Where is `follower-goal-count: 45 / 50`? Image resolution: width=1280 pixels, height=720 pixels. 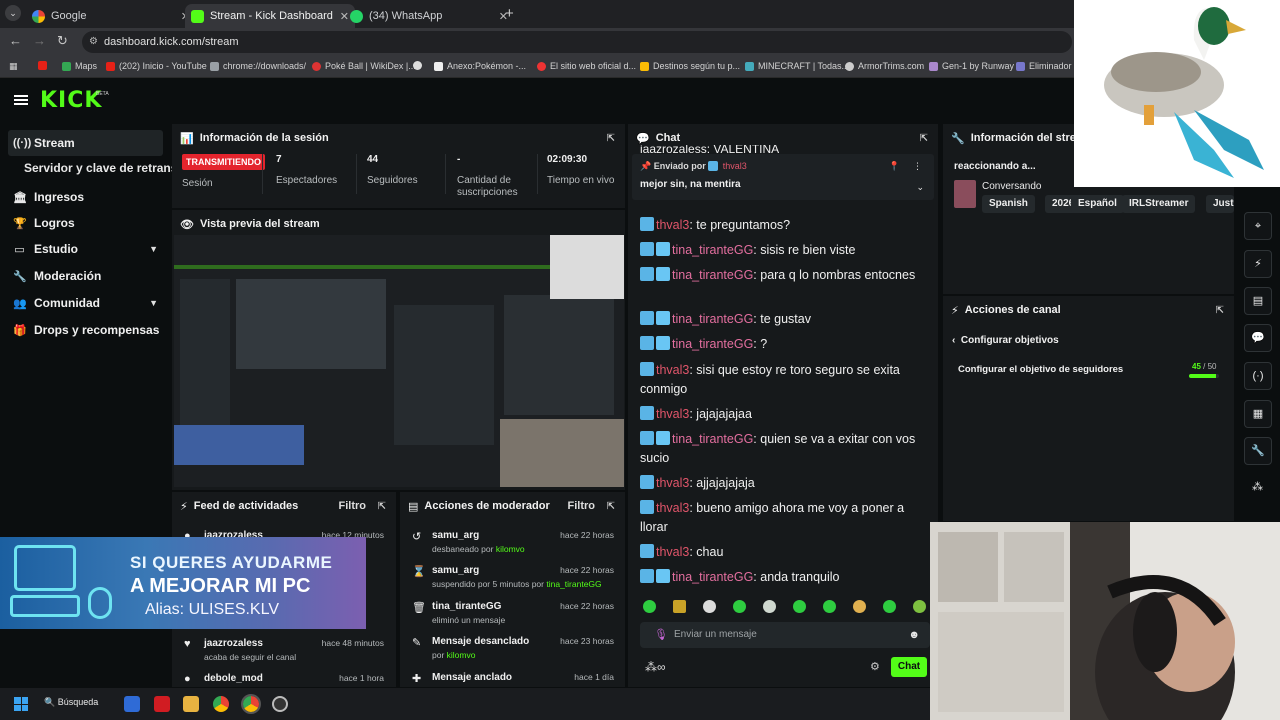
follower-goal-count: 45 / 50 is located at coordinates (1204, 366).